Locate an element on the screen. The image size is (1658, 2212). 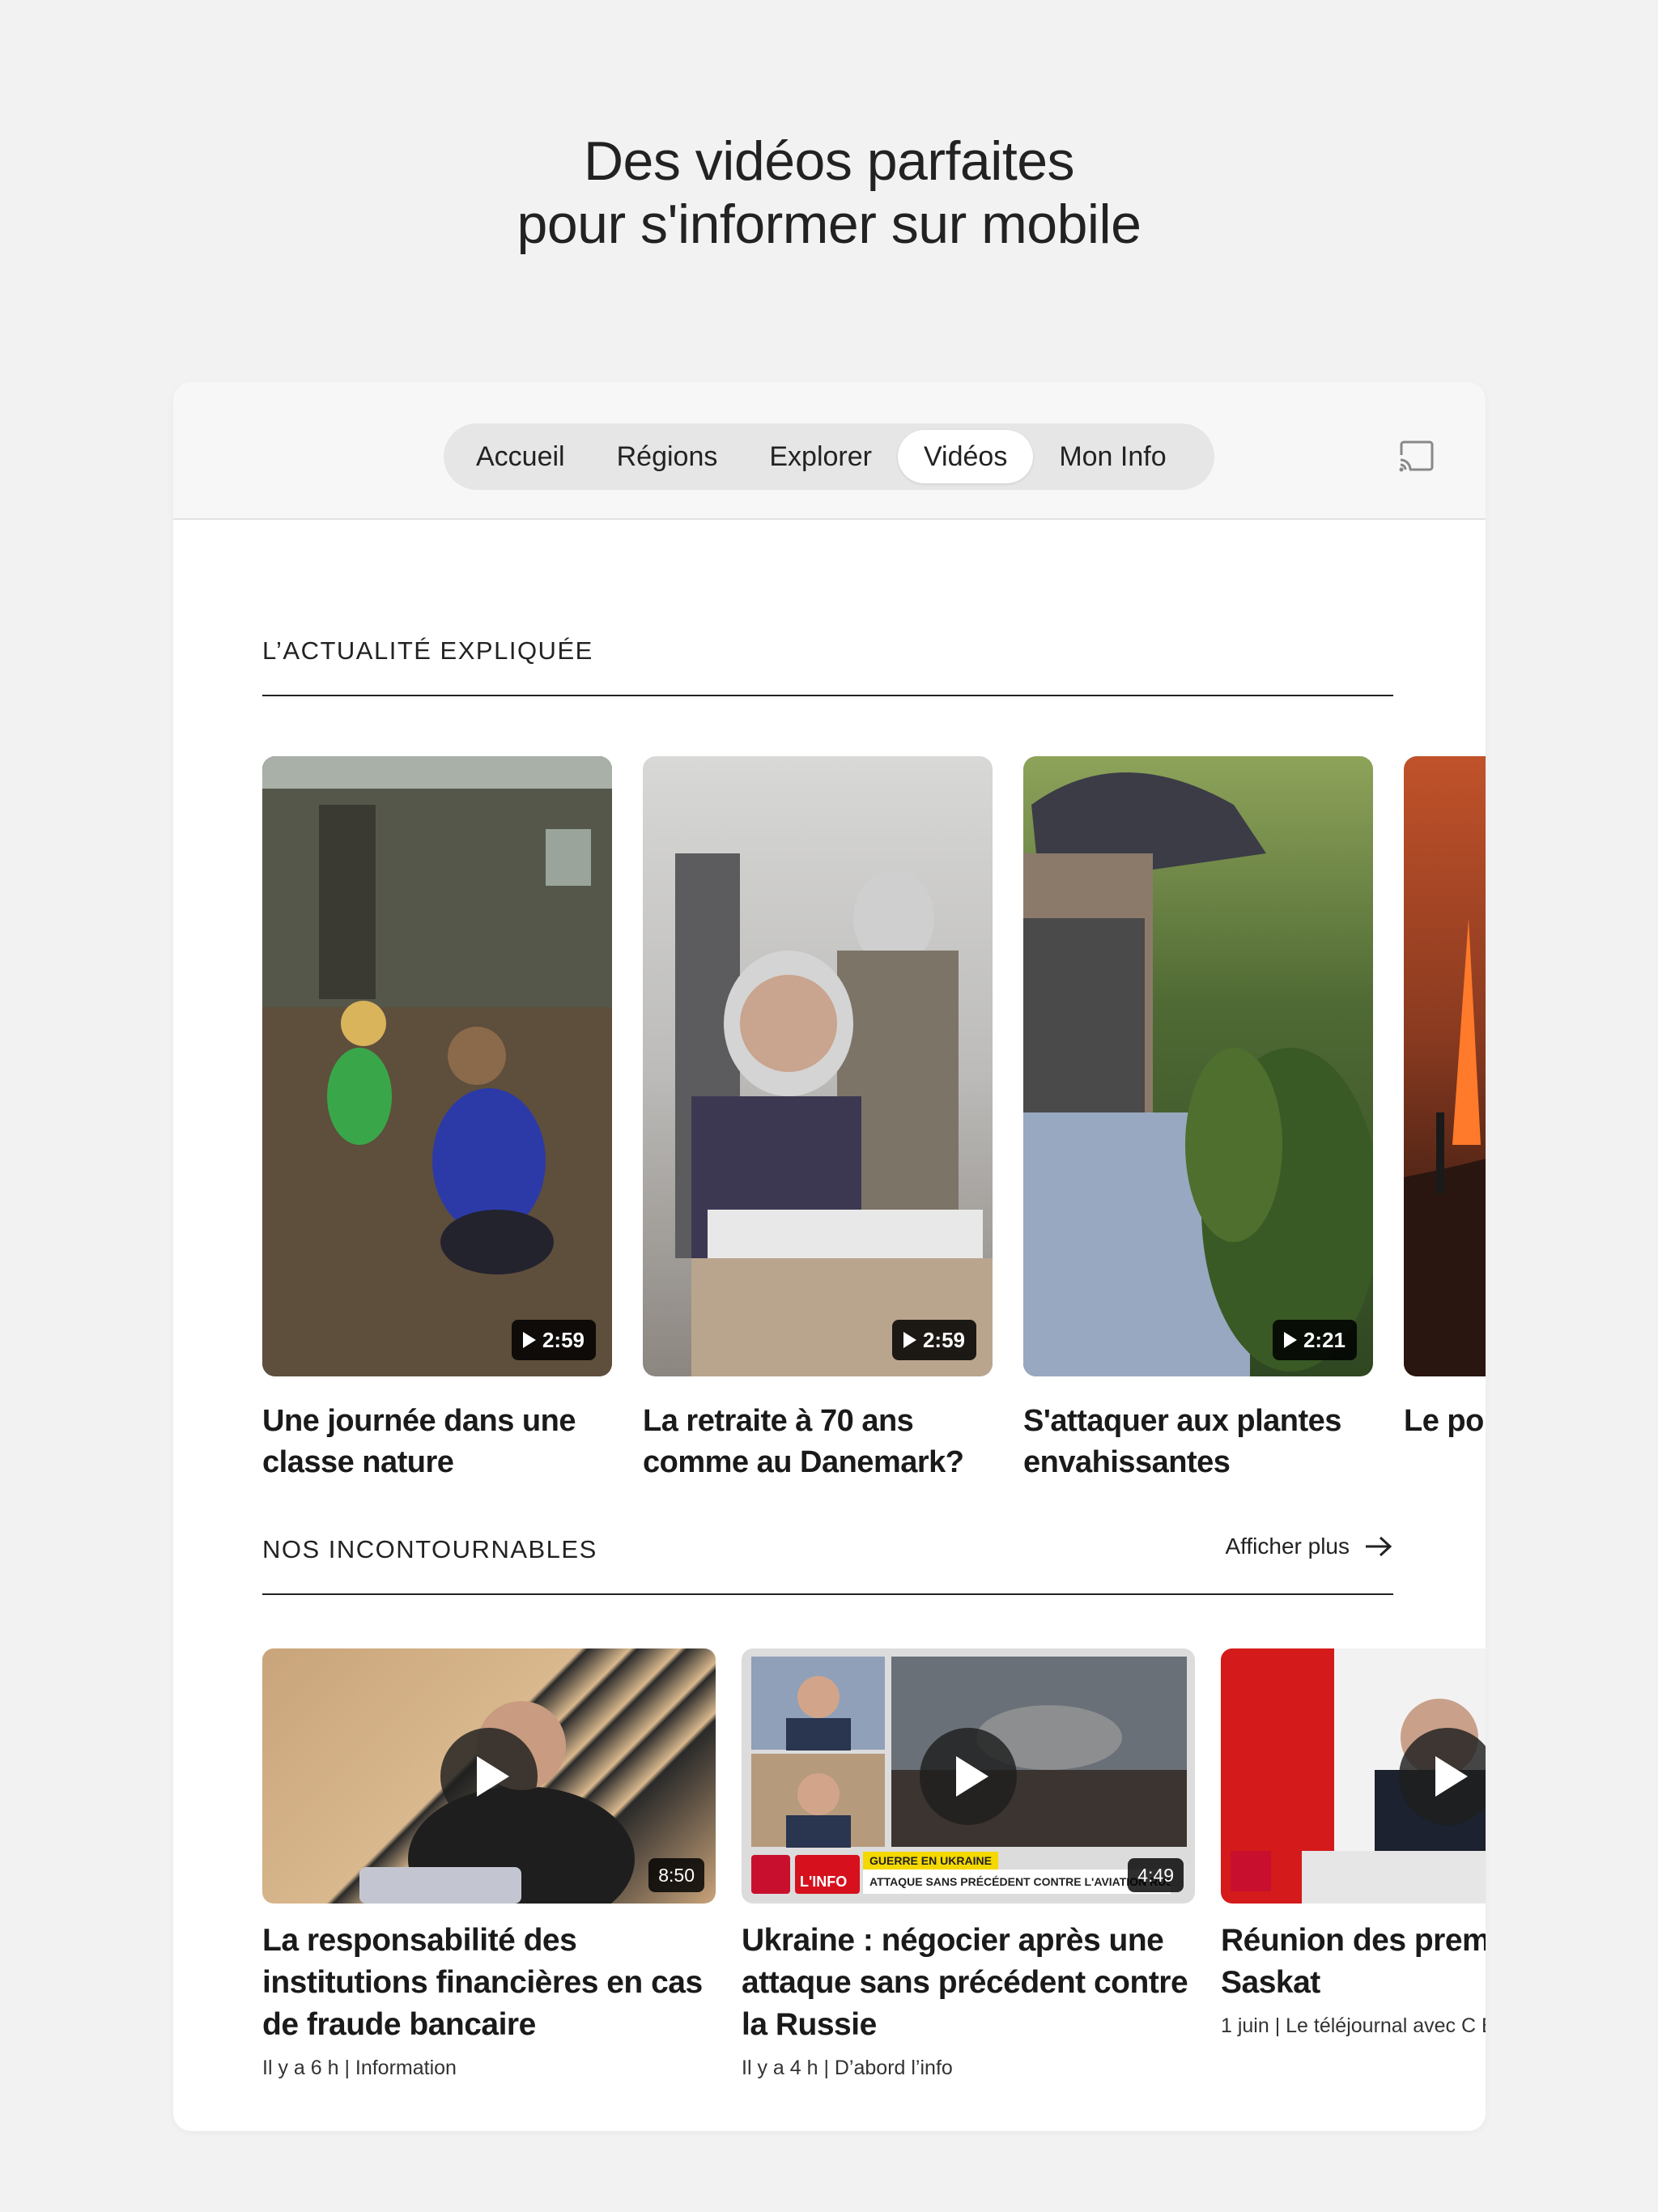
show-more-link: Afficher plus is located at coordinates (1309, 1547).